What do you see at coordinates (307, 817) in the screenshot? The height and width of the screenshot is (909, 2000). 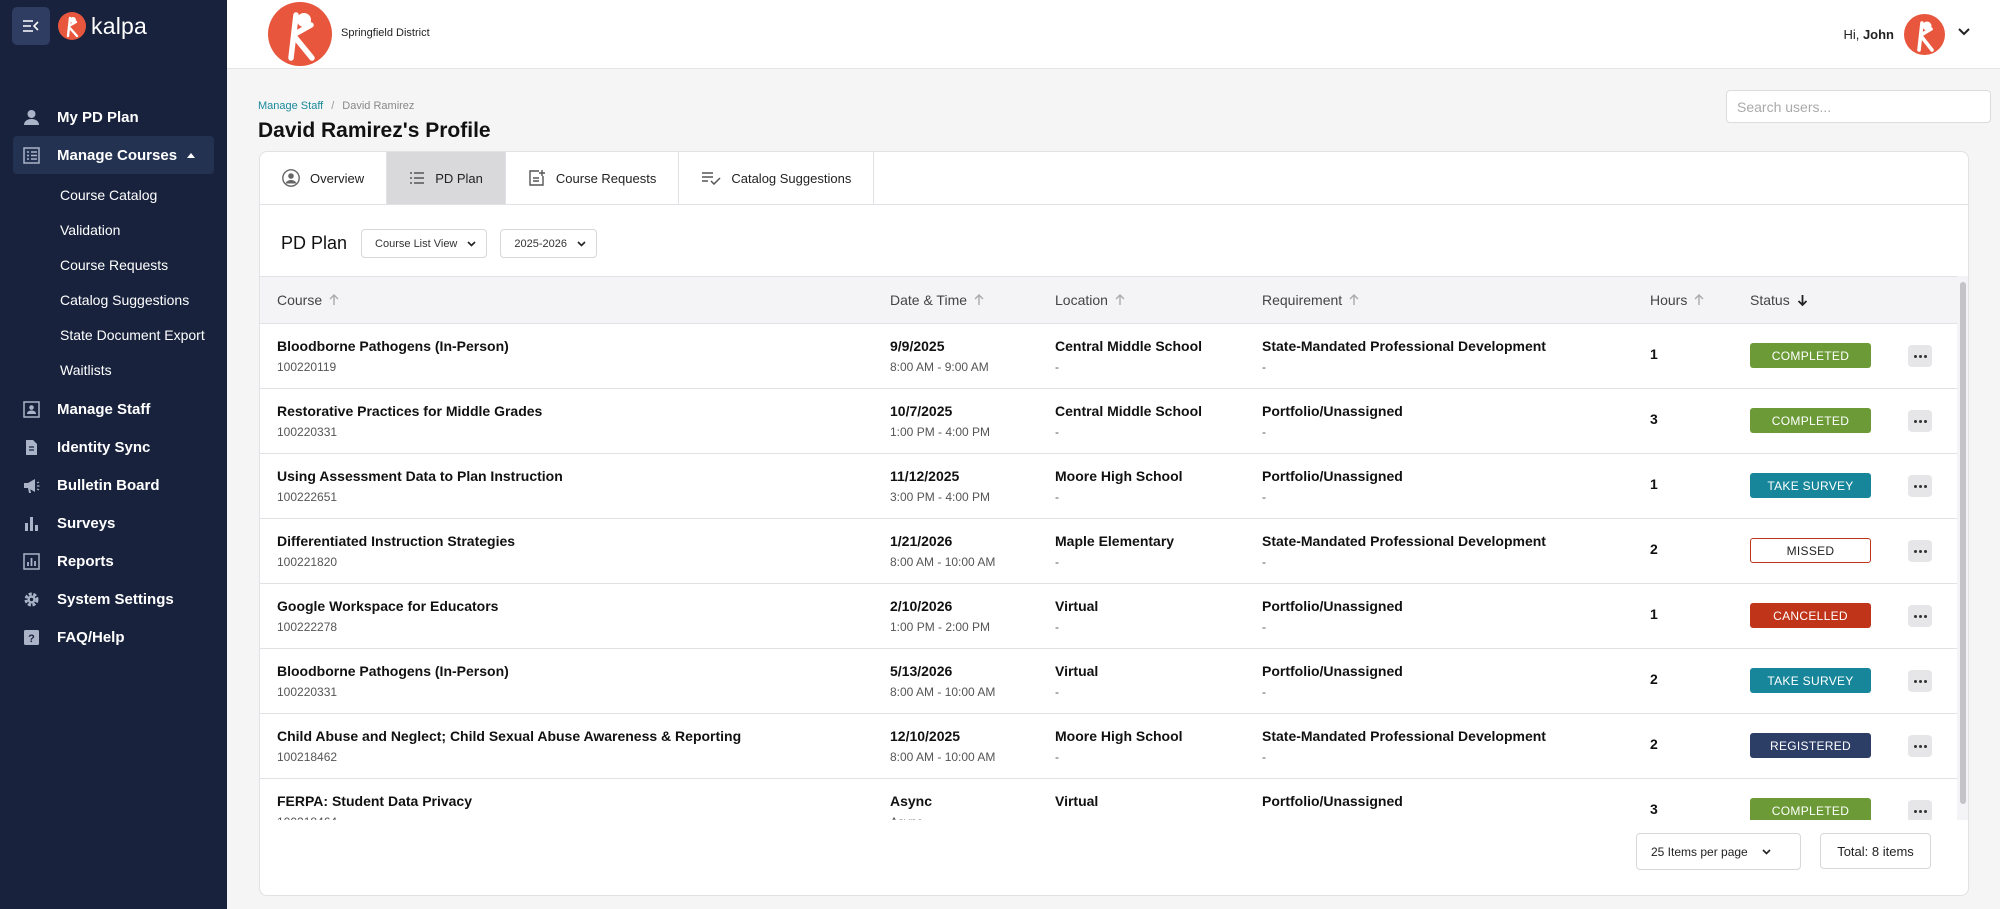 I see `course-code: 100218464` at bounding box center [307, 817].